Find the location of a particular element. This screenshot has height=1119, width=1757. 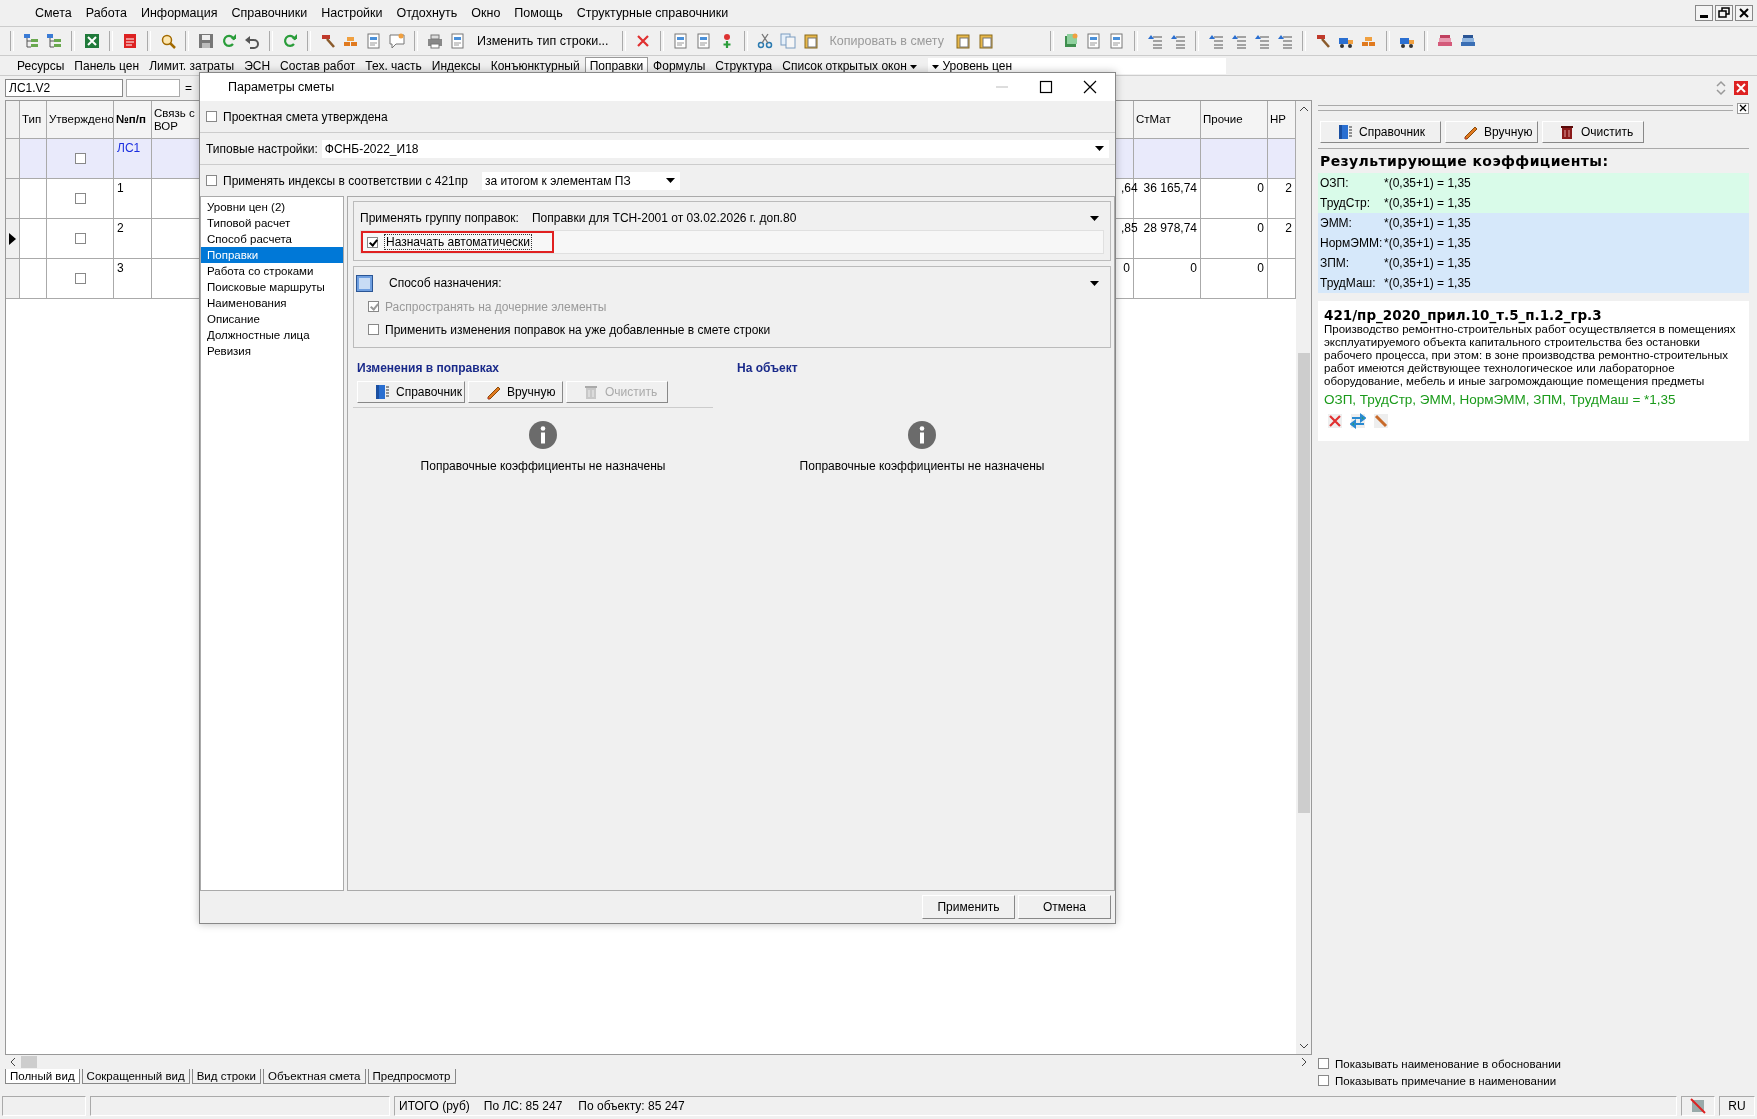

nav-item: Ревизия is located at coordinates (272, 351).